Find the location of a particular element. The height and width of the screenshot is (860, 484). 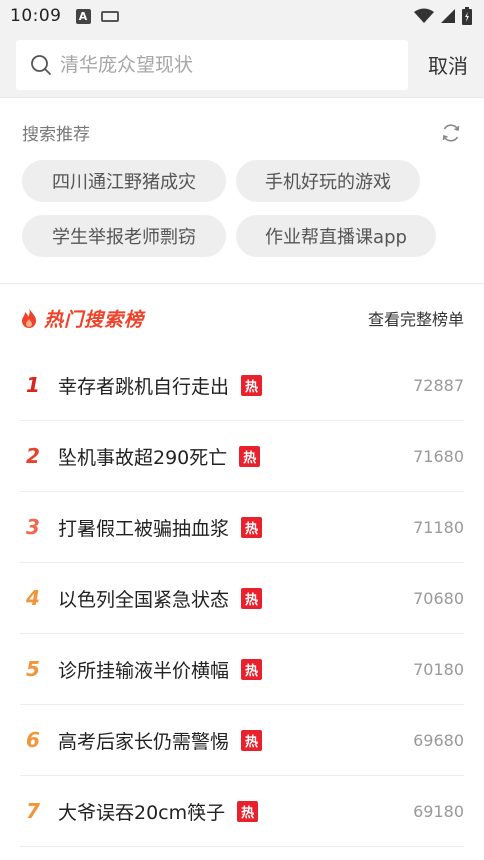

hot-list-item: 6 高考后家长仍需警惕 热 69680 is located at coordinates (242, 740).